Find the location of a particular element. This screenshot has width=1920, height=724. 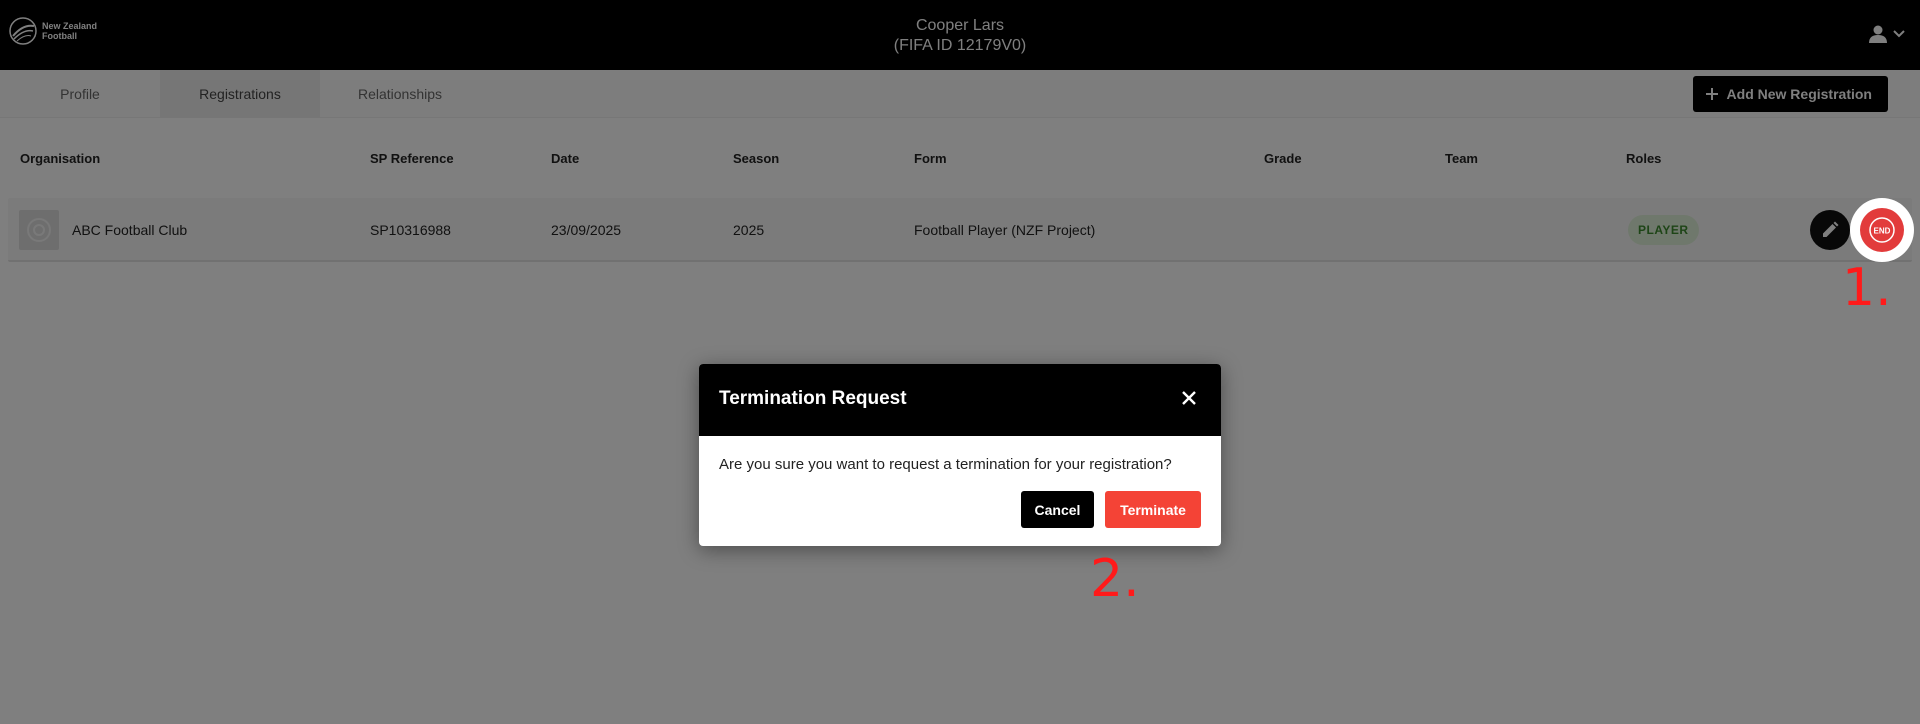

dialog-title: Termination Request is located at coordinates (813, 398).